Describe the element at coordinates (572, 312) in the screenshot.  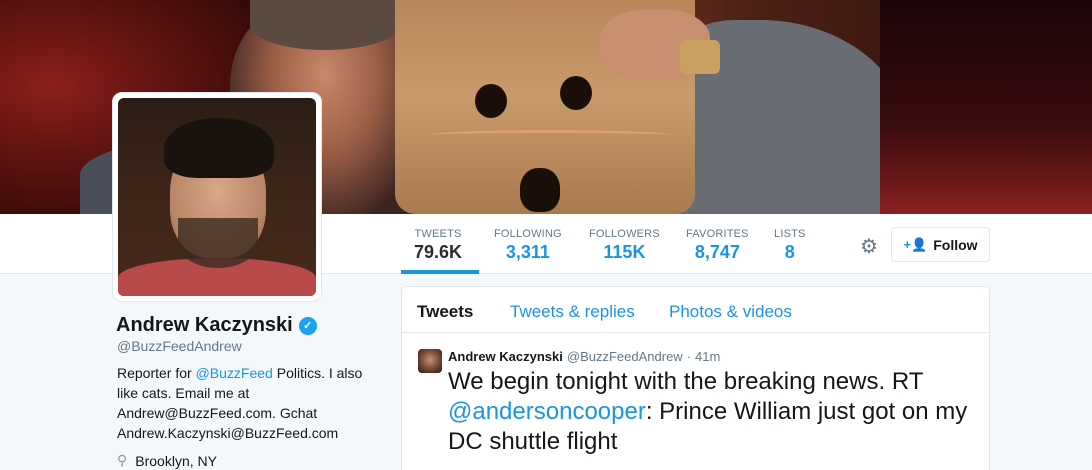
I see `tab-tweets-and-replies: Tweets & replies` at that location.